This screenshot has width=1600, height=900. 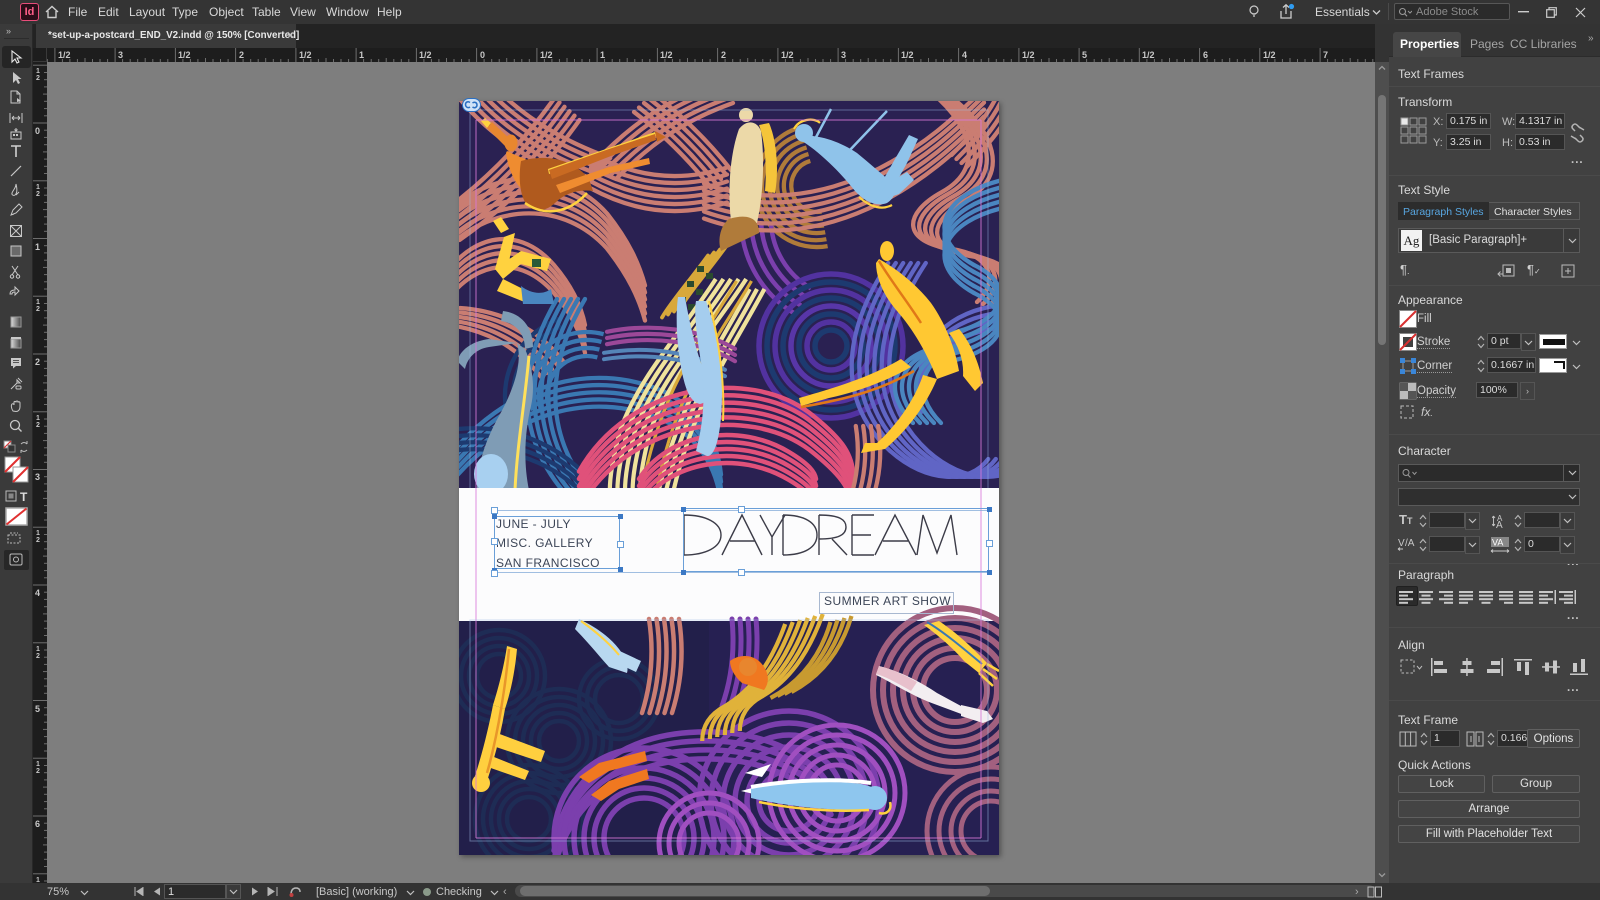 I want to click on svg-text: T, so click(x=24, y=496).